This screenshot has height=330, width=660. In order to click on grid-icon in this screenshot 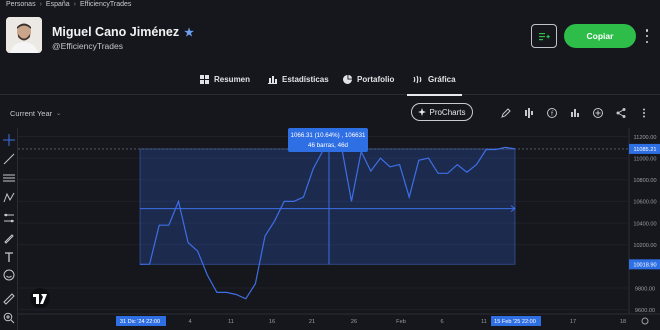, I will do `click(204, 79)`.